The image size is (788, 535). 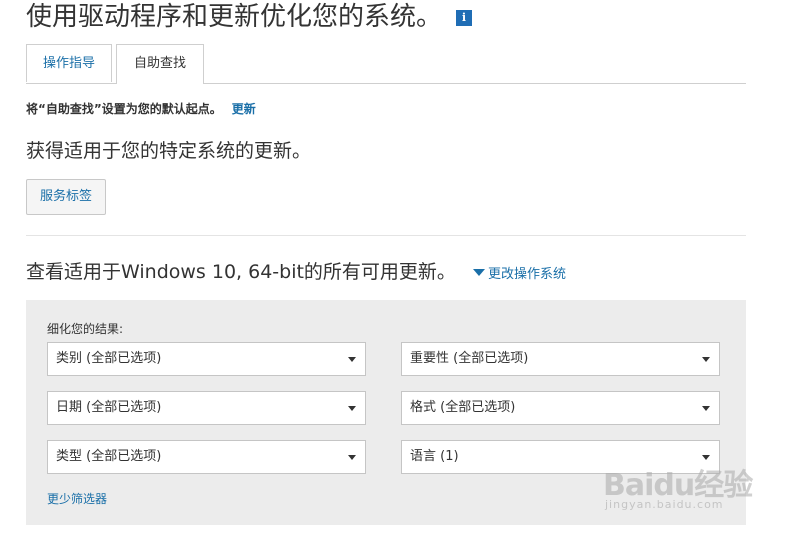 I want to click on section-divider, so click(x=386, y=235).